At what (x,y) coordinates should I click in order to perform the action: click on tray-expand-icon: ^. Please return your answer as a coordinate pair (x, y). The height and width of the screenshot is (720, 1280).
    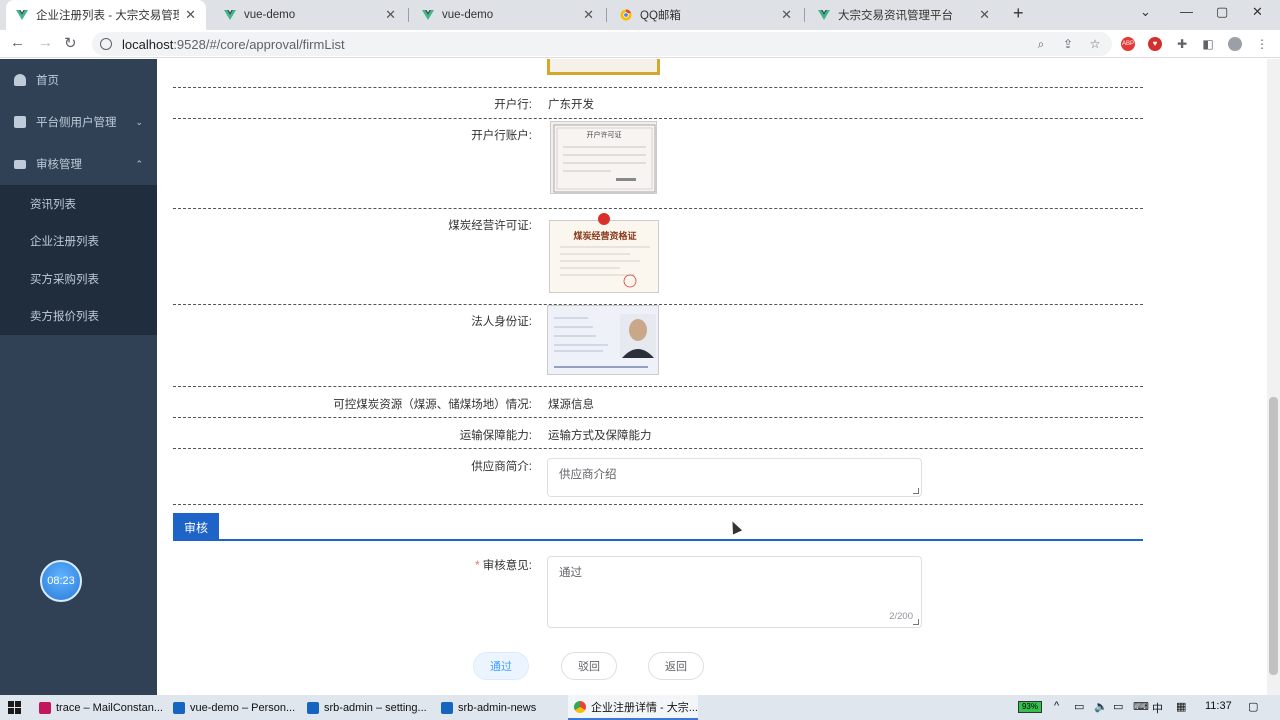
    Looking at the image, I should click on (1056, 706).